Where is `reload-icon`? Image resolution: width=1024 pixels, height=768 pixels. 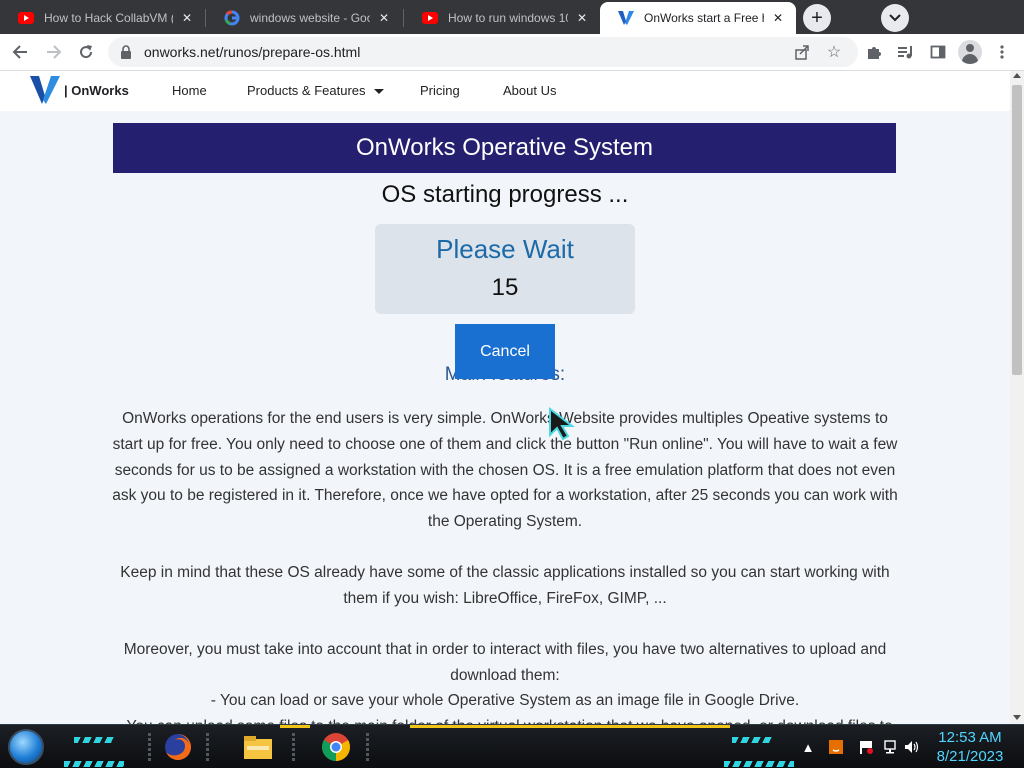 reload-icon is located at coordinates (86, 52).